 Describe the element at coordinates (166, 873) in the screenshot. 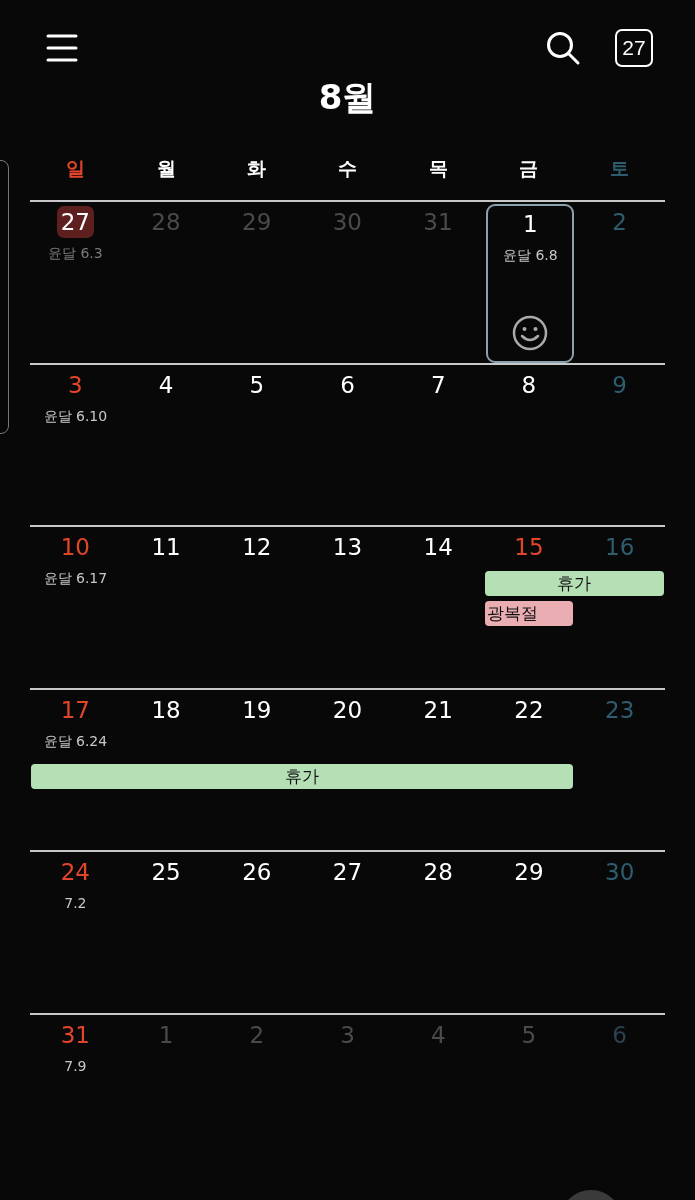

I see `day-number: 25` at that location.